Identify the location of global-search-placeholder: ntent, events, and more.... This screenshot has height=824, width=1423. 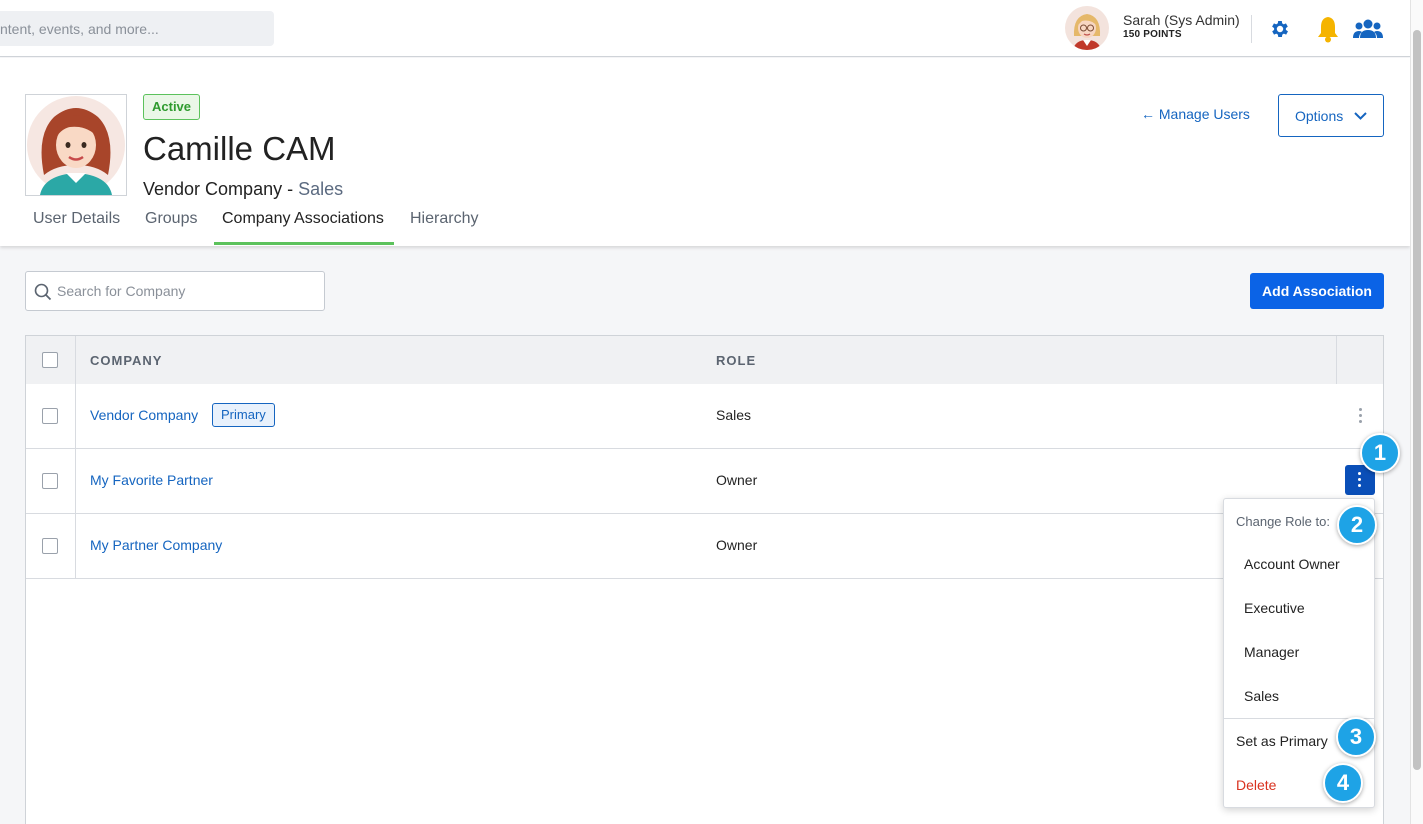
(79, 29).